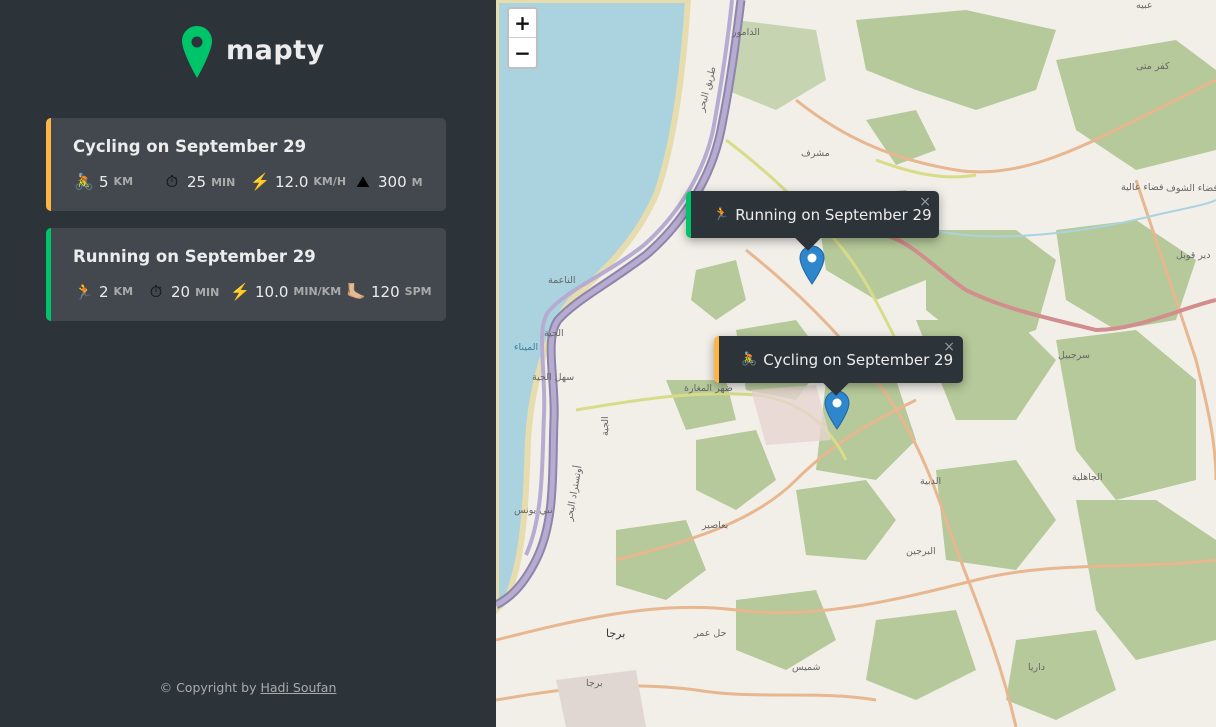 Image resolution: width=1216 pixels, height=727 pixels. Describe the element at coordinates (812, 265) in the screenshot. I see `map-marker-running` at that location.